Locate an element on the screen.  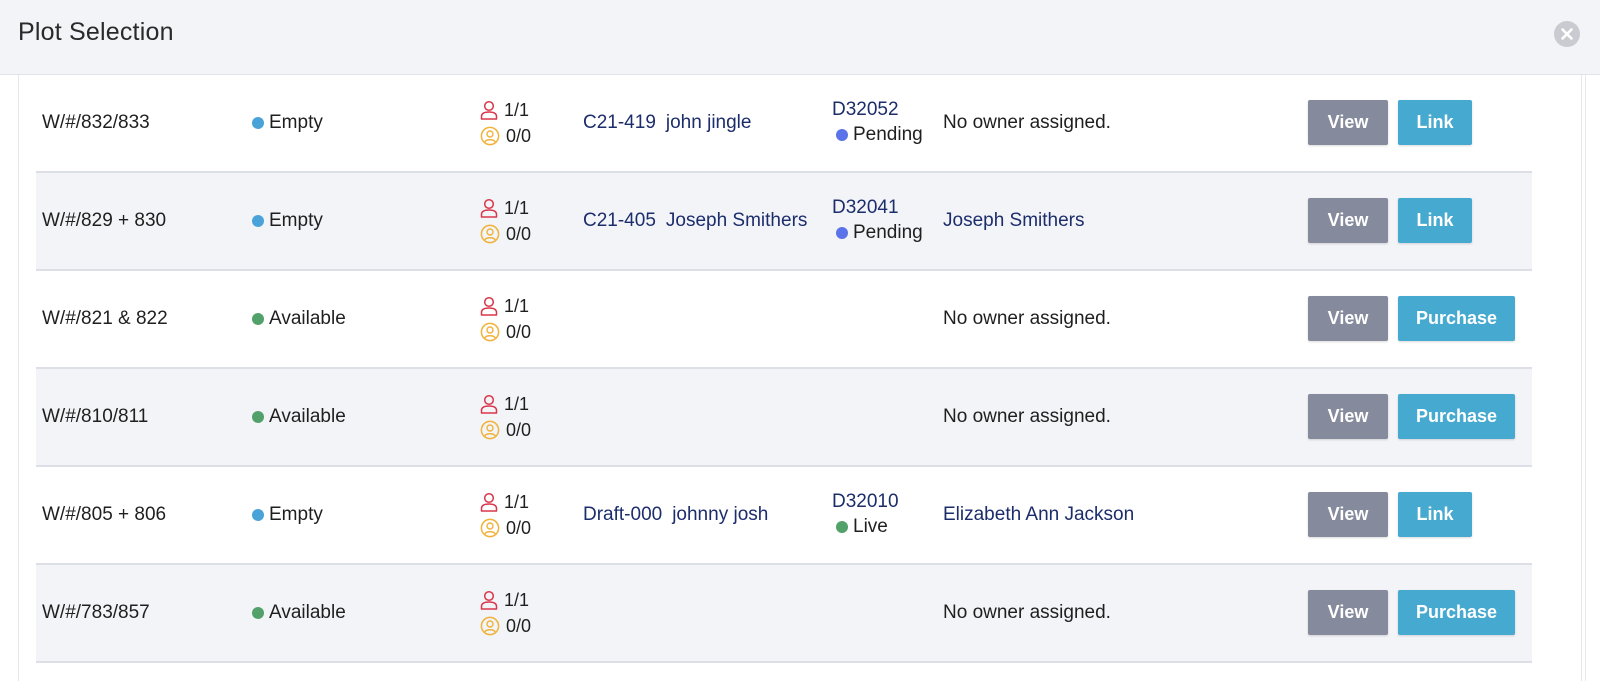
plot-name: W/#/832/833 is located at coordinates (96, 122).